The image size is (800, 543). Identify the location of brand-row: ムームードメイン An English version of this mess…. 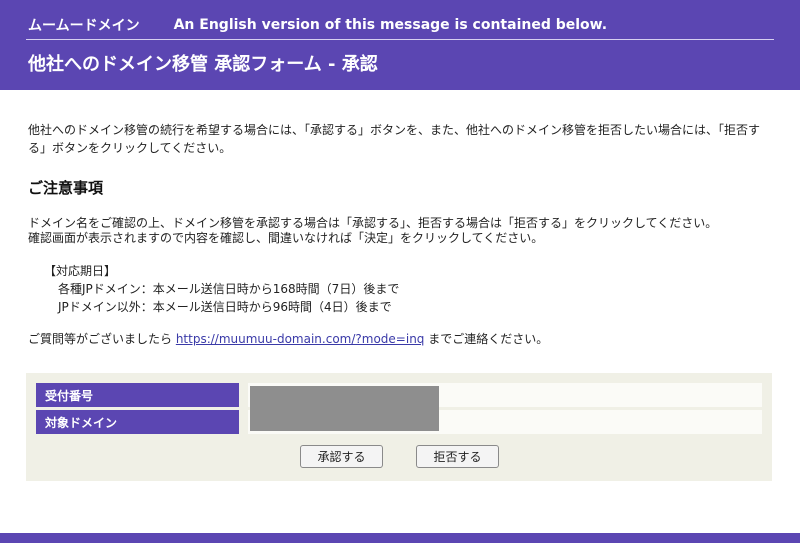
(317, 25).